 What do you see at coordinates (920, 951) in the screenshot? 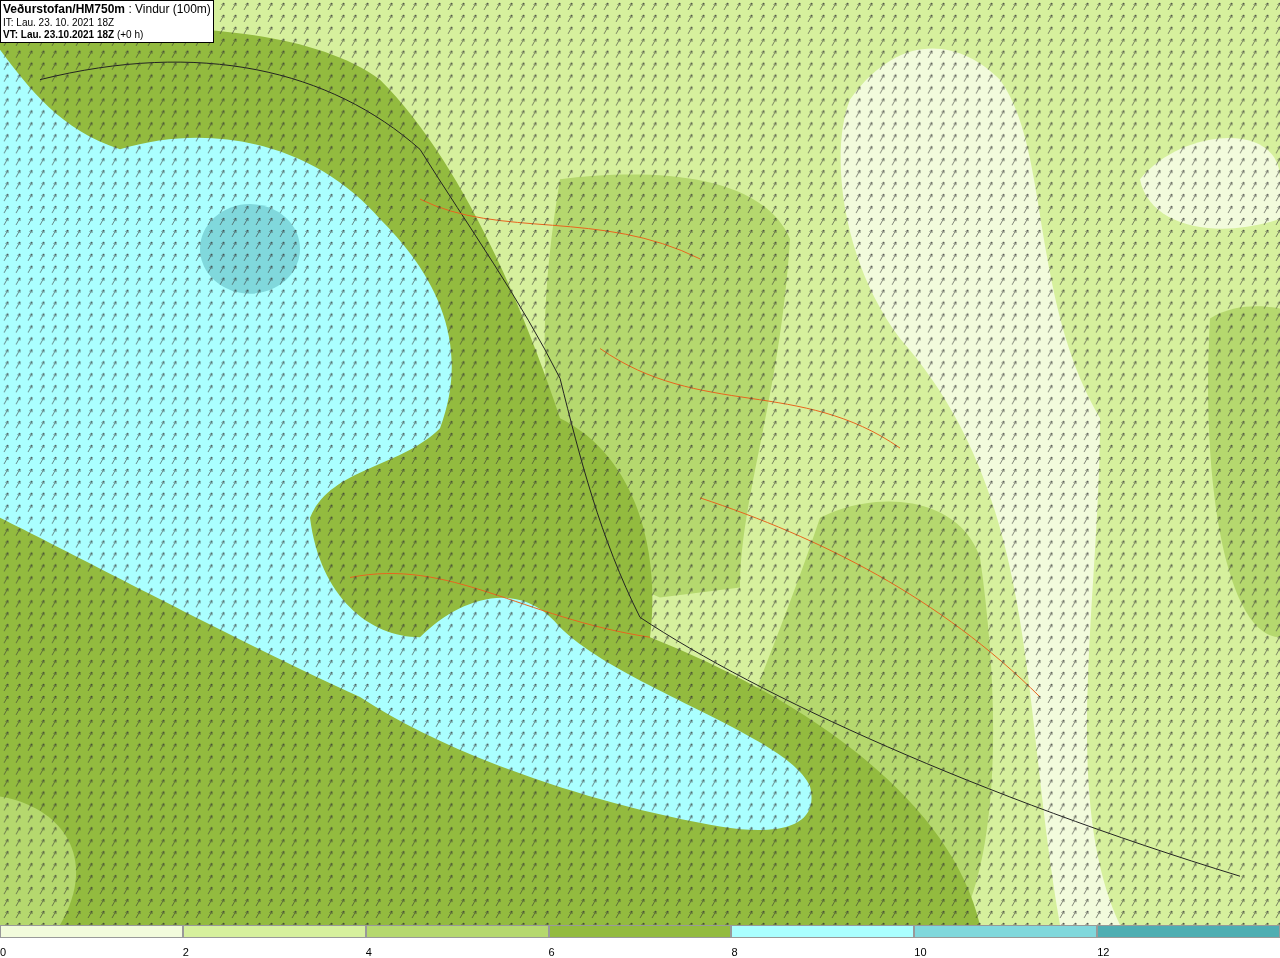
I see `legend-label: 10` at bounding box center [920, 951].